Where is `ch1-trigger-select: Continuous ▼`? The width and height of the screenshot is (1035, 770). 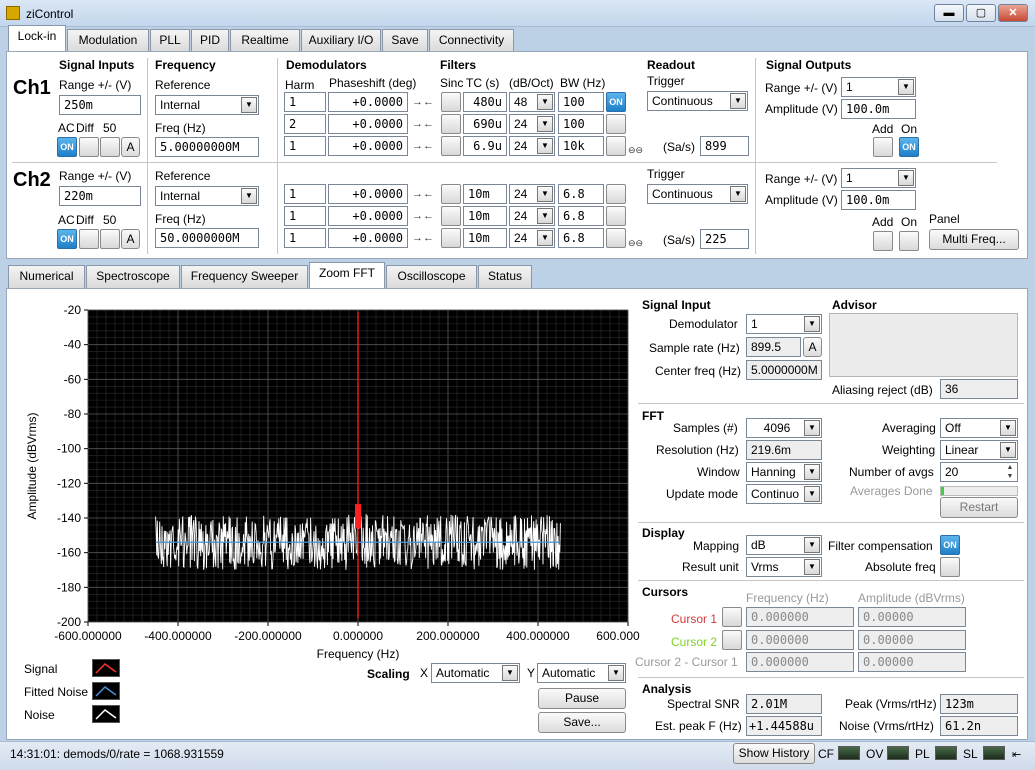 ch1-trigger-select: Continuous ▼ is located at coordinates (697, 101).